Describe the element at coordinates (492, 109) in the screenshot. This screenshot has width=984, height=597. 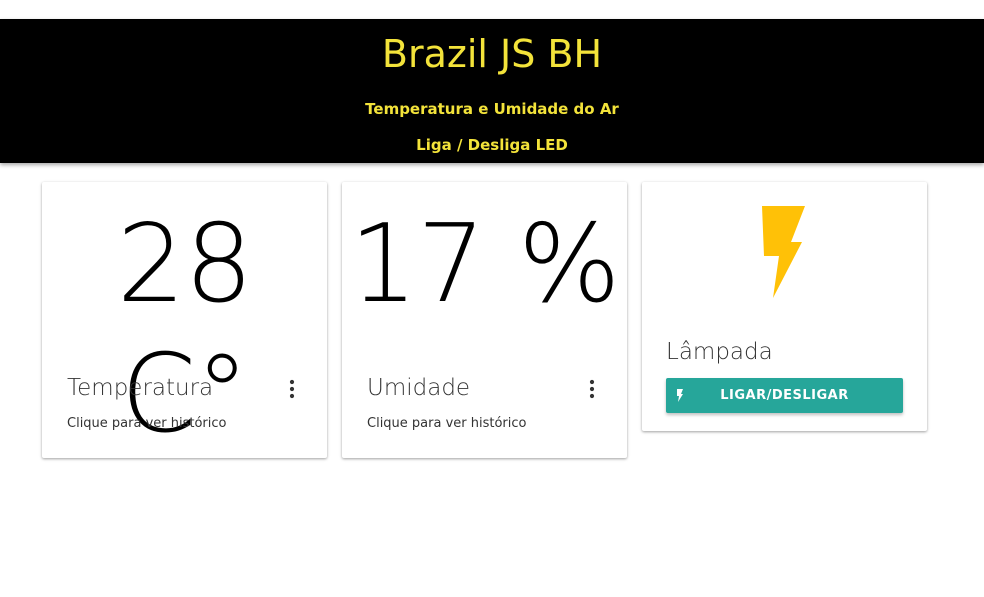
I see `header-subtitle-temperature-humidity: Temperatura e Umidade do Ar` at that location.